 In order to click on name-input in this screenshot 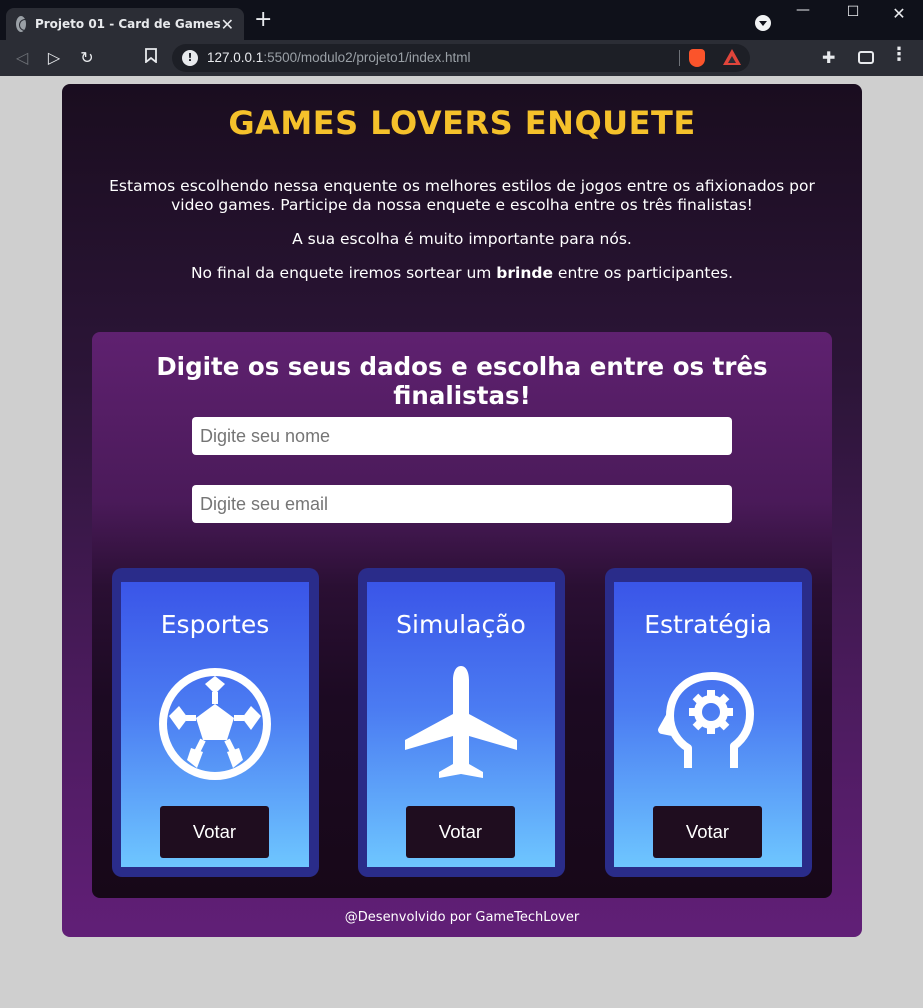, I will do `click(462, 436)`.